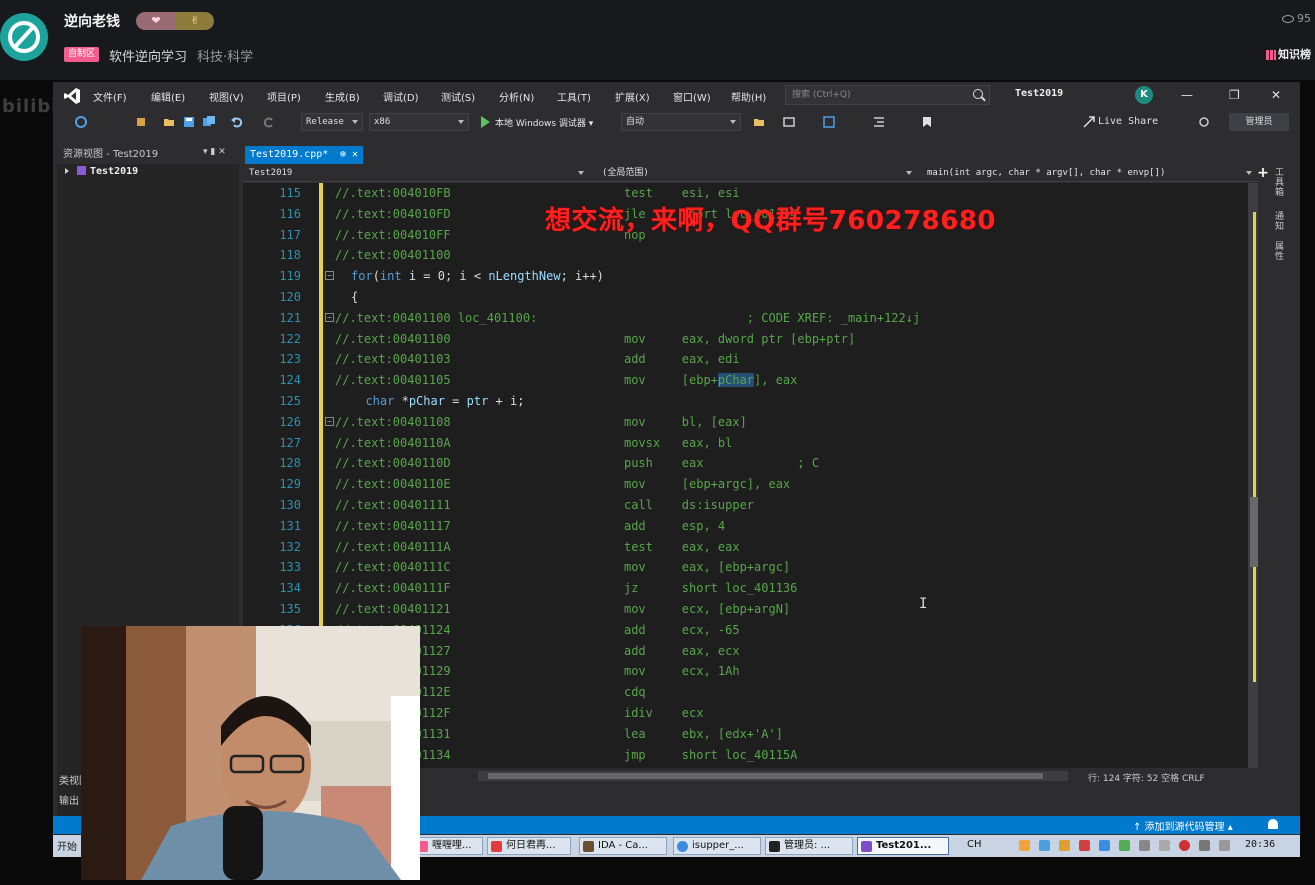 This screenshot has width=1315, height=885. I want to click on redo-icon, so click(269, 122).